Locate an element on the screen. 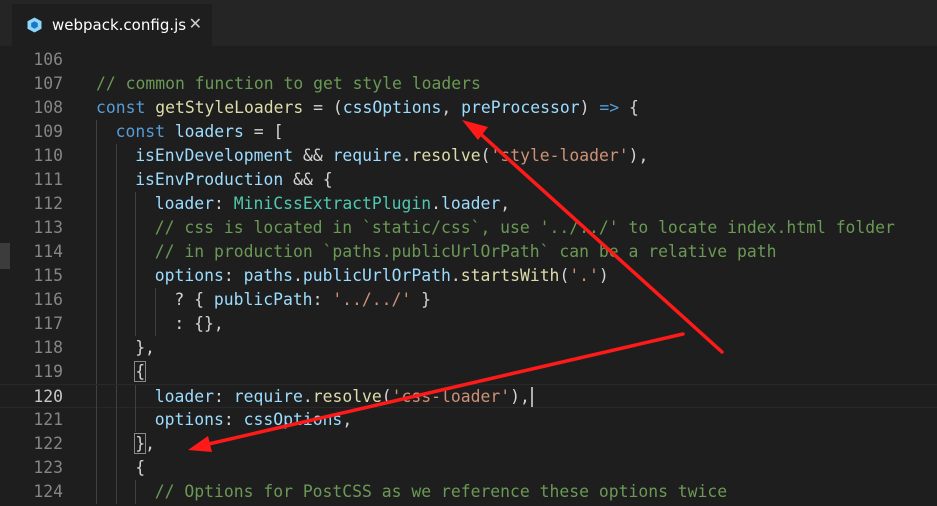 The image size is (937, 506). code-line-112: 112 loader: MiniCssExtractPlugin.loader, is located at coordinates (468, 204).